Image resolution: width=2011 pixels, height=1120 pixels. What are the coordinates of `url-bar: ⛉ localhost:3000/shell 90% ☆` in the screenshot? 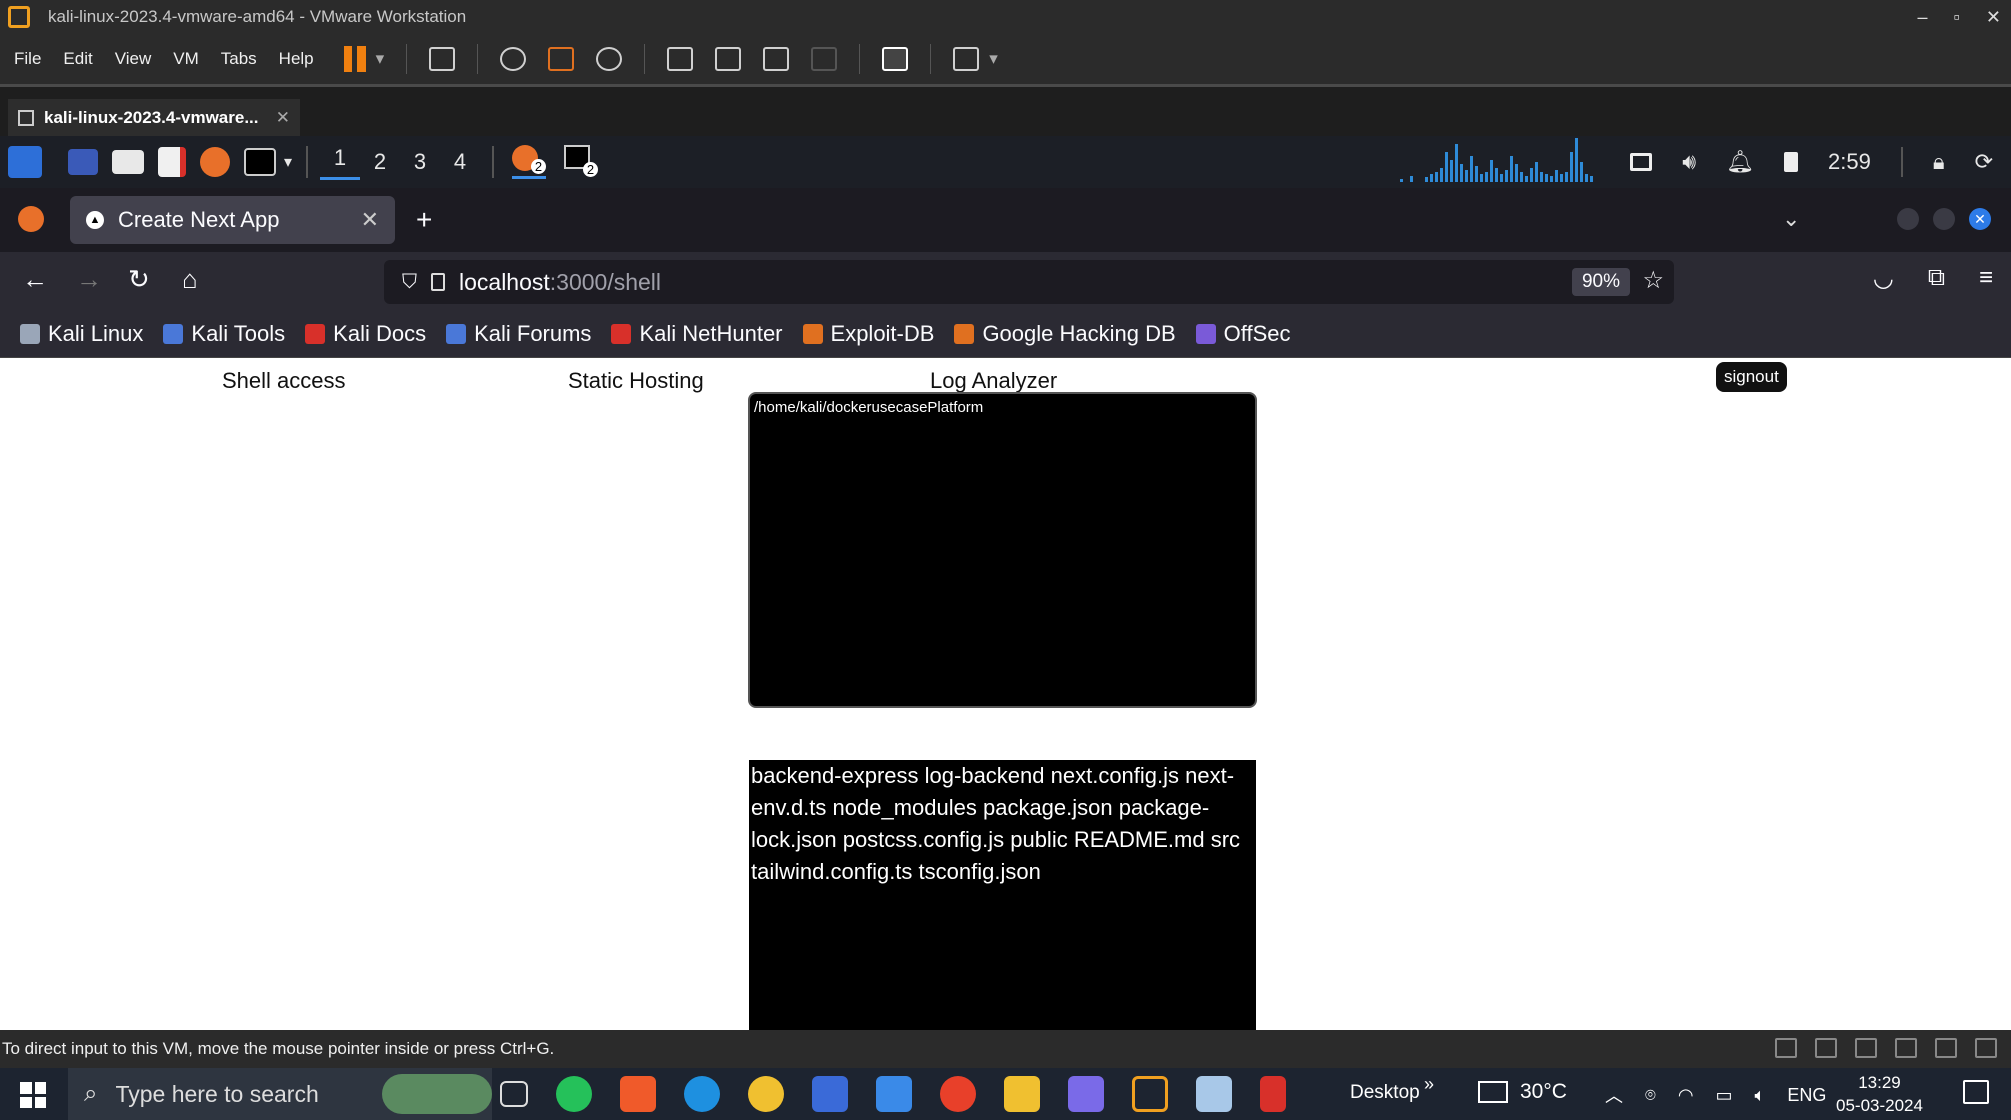 It's located at (1029, 282).